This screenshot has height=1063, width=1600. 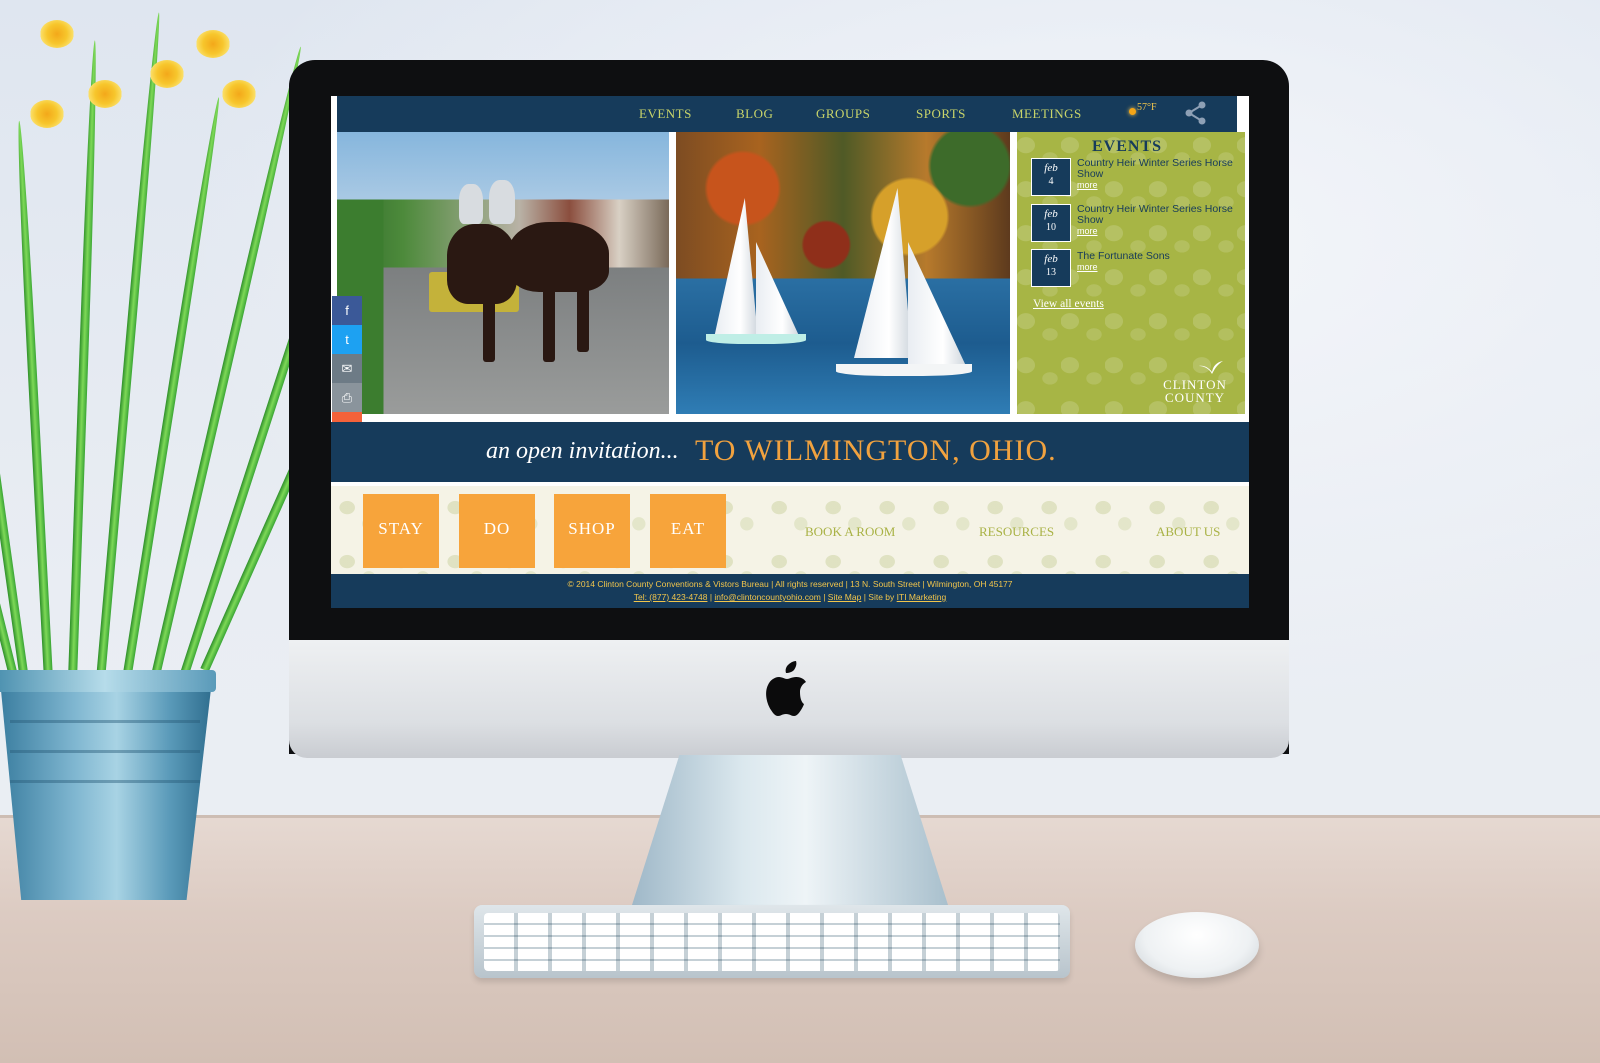 I want to click on keyboard, so click(x=772, y=941).